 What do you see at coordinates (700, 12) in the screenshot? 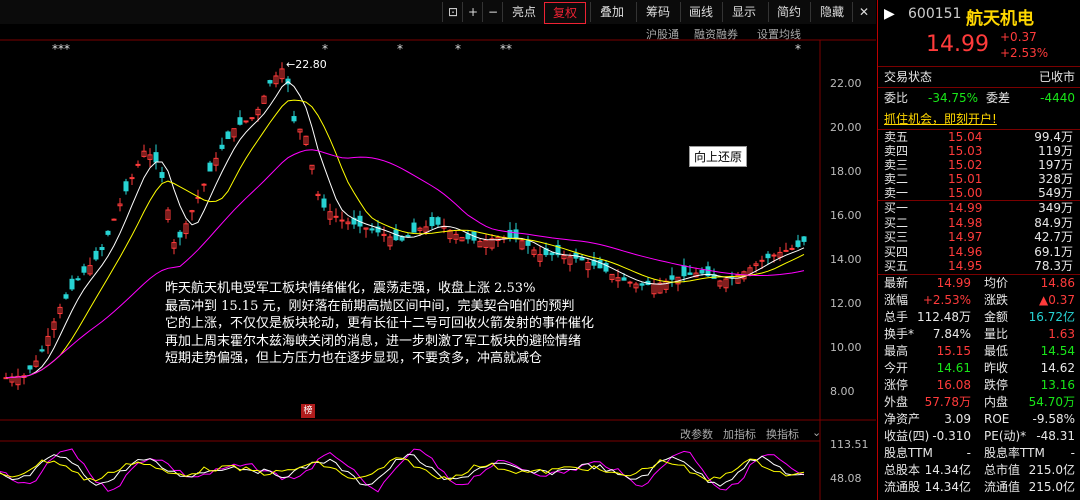
I see `draw-line-button: 画线` at bounding box center [700, 12].